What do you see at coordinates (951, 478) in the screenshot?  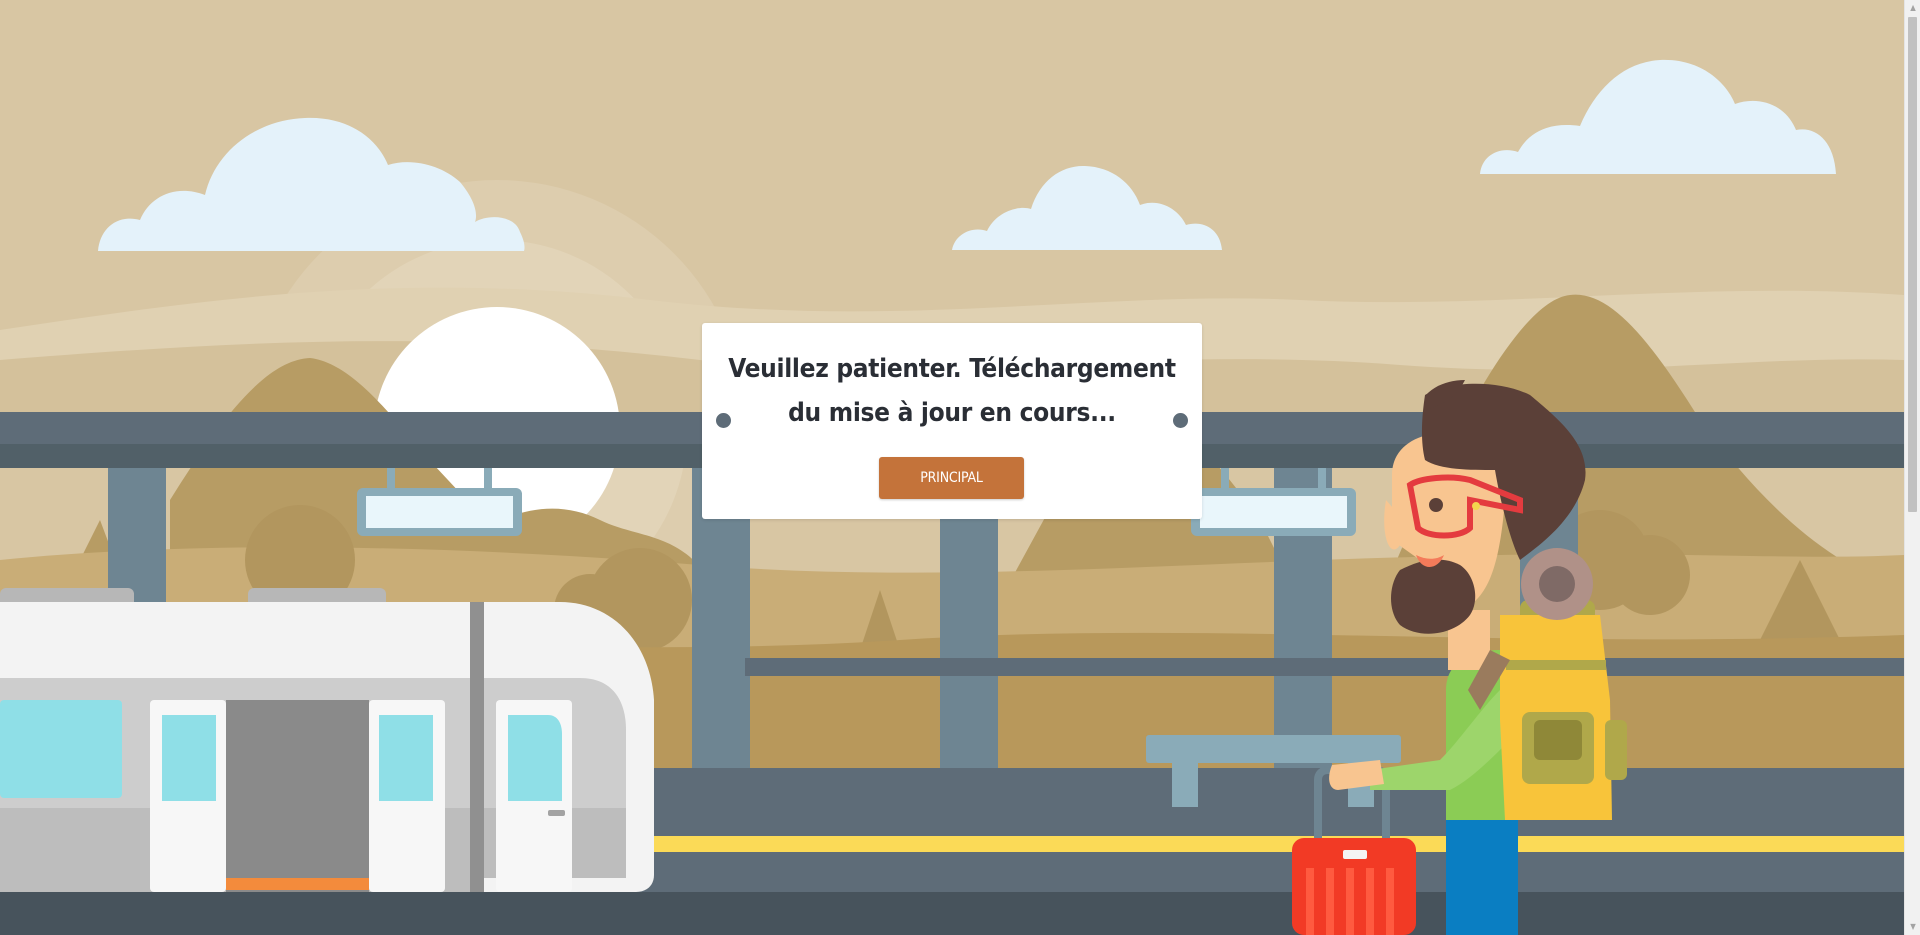 I see `principal-button: PRINCIPAL` at bounding box center [951, 478].